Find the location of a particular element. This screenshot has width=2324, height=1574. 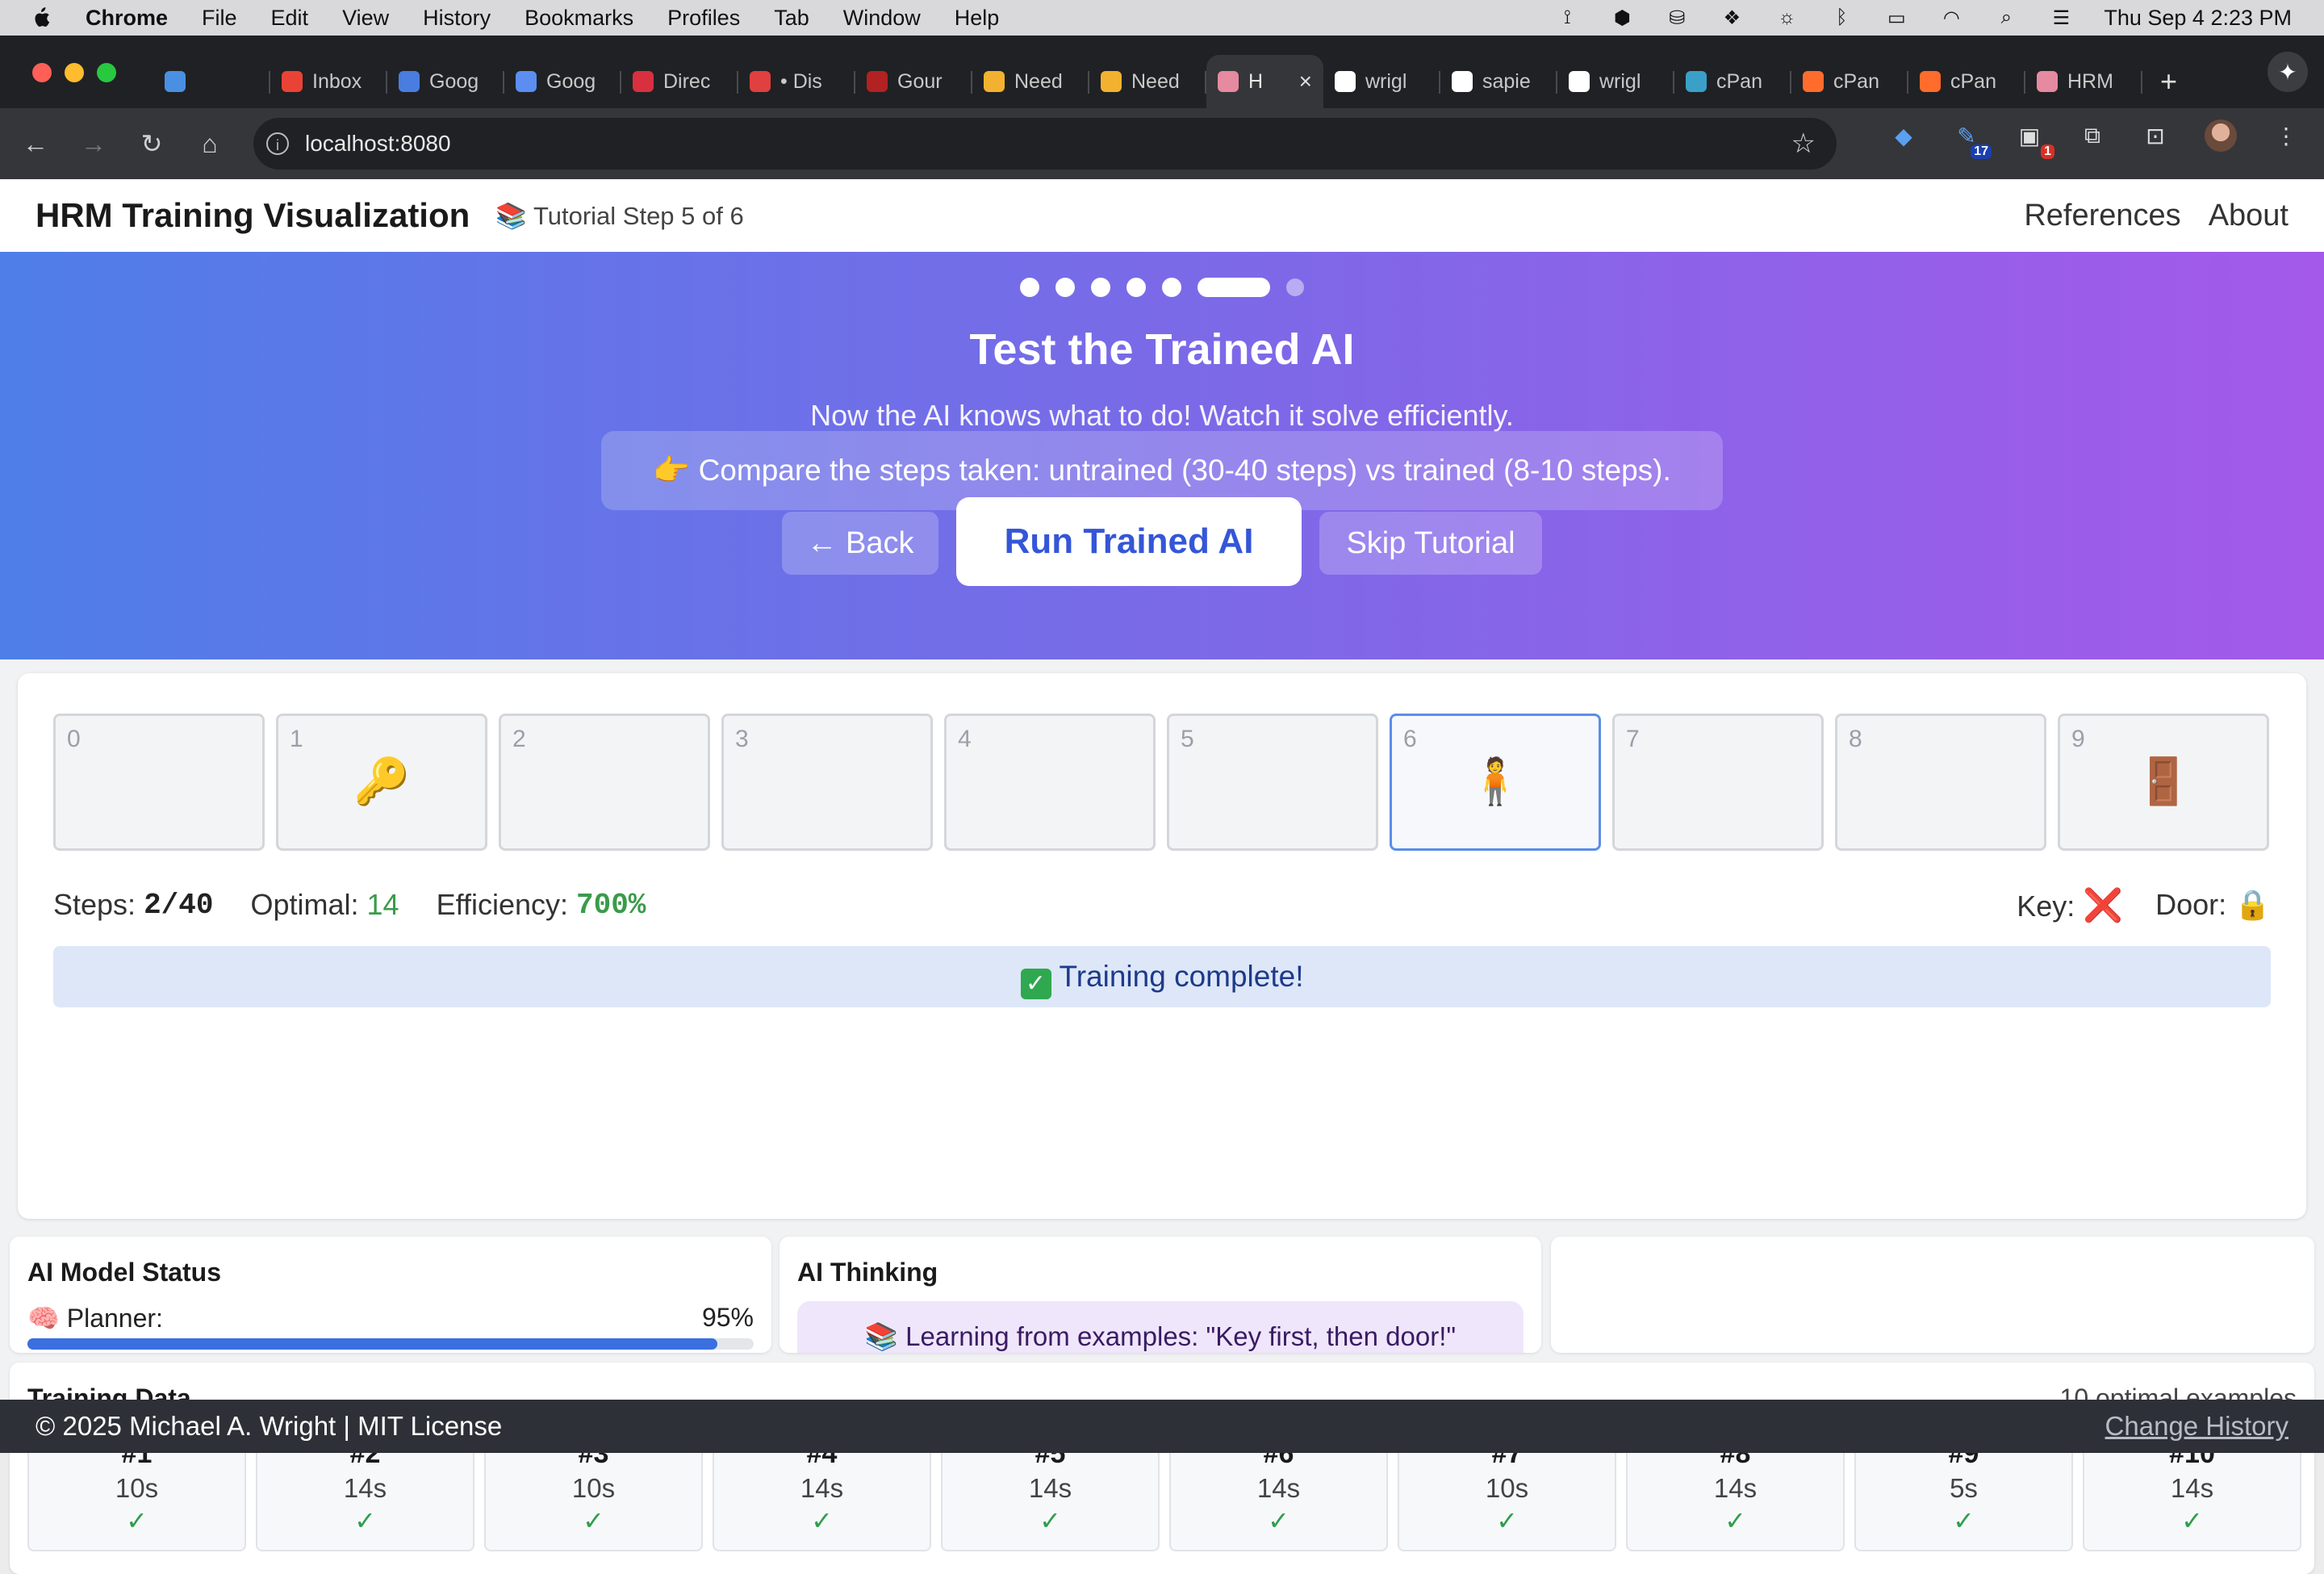

menu-tab: Tab is located at coordinates (791, 18).